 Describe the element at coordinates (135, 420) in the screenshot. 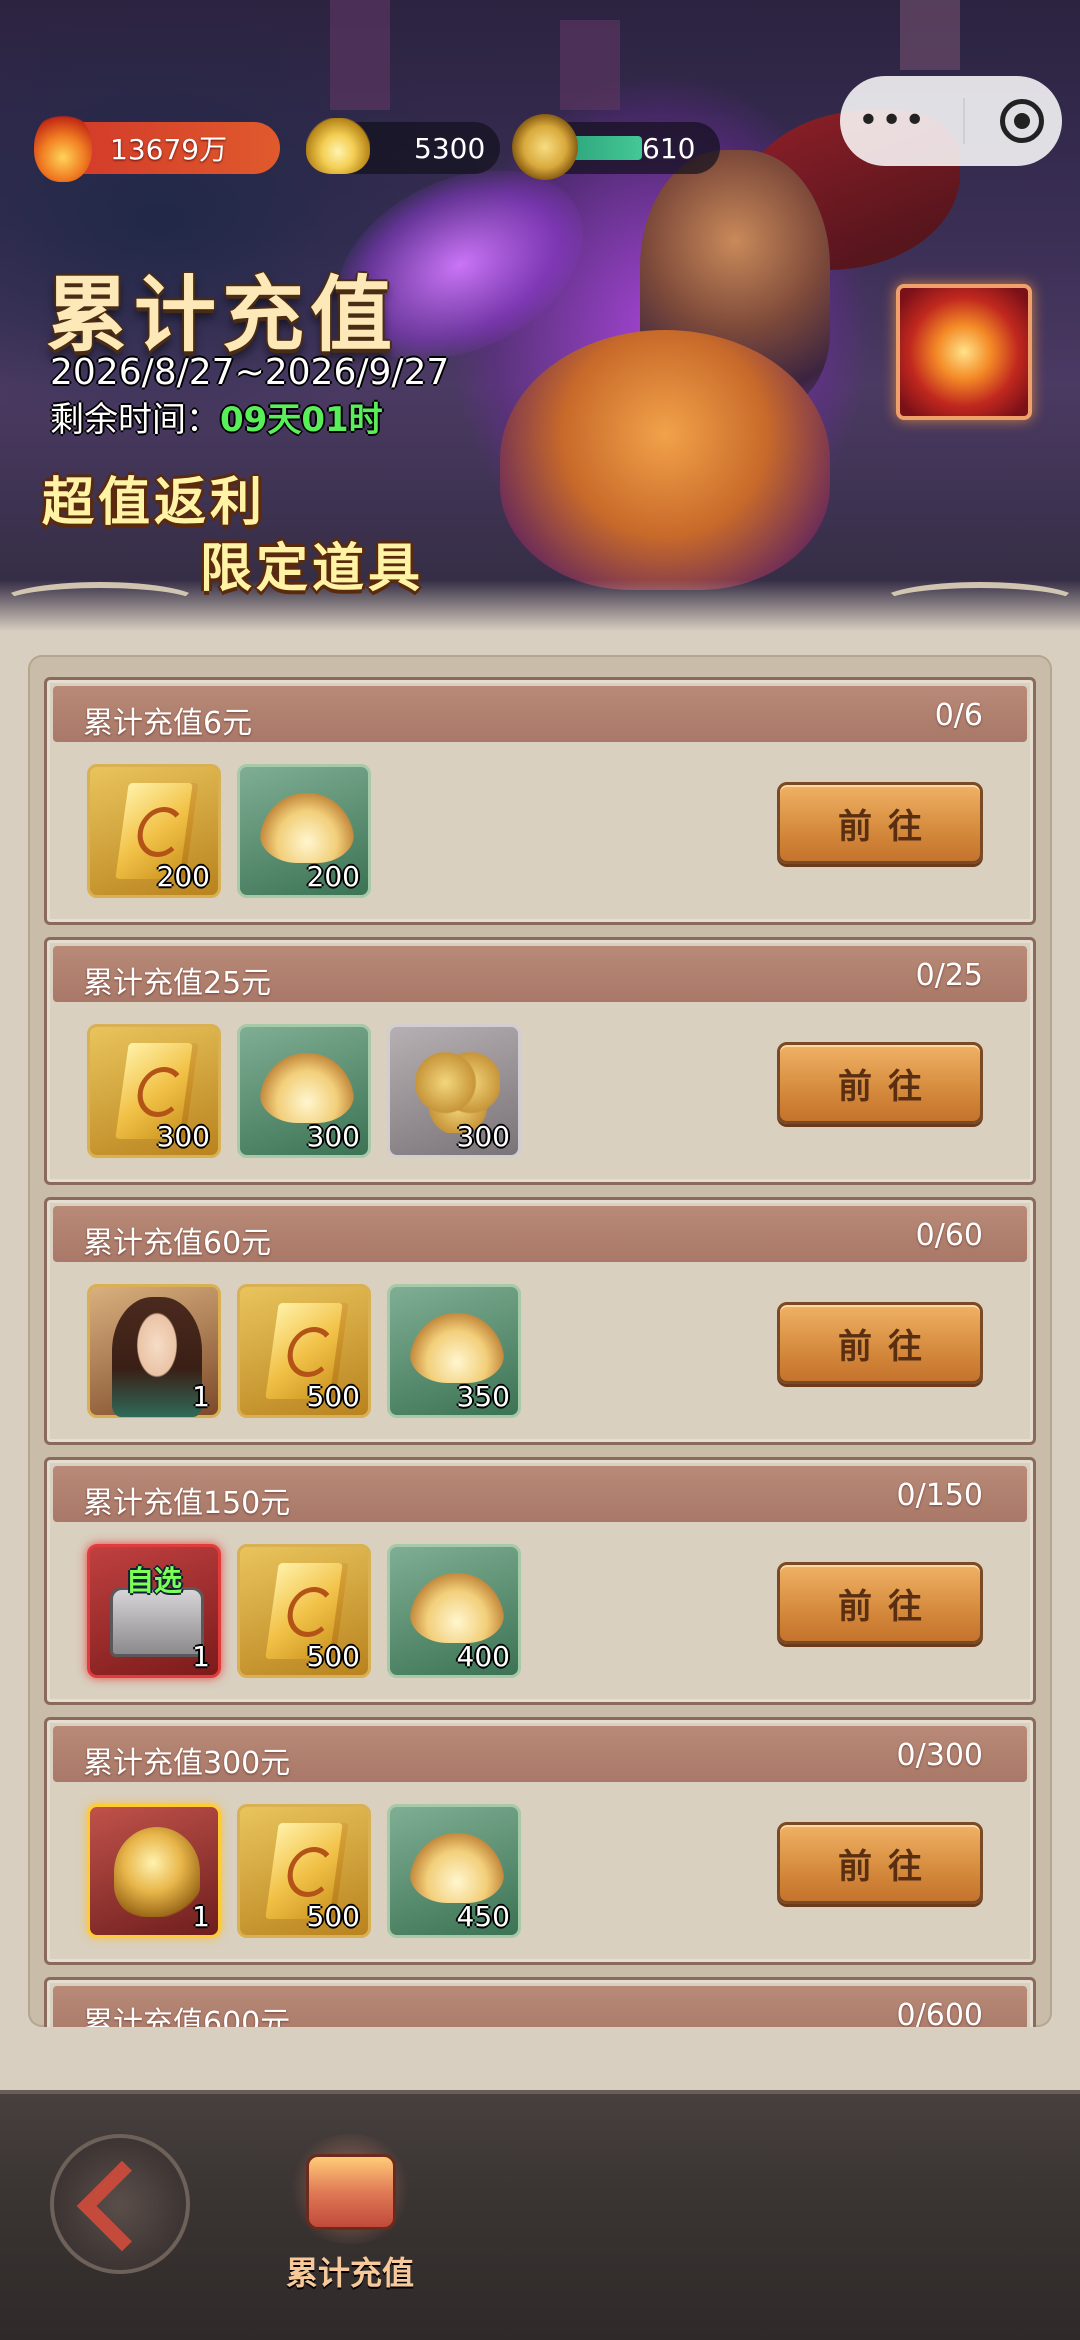

I see `remaining-label: 剩余时间：` at that location.